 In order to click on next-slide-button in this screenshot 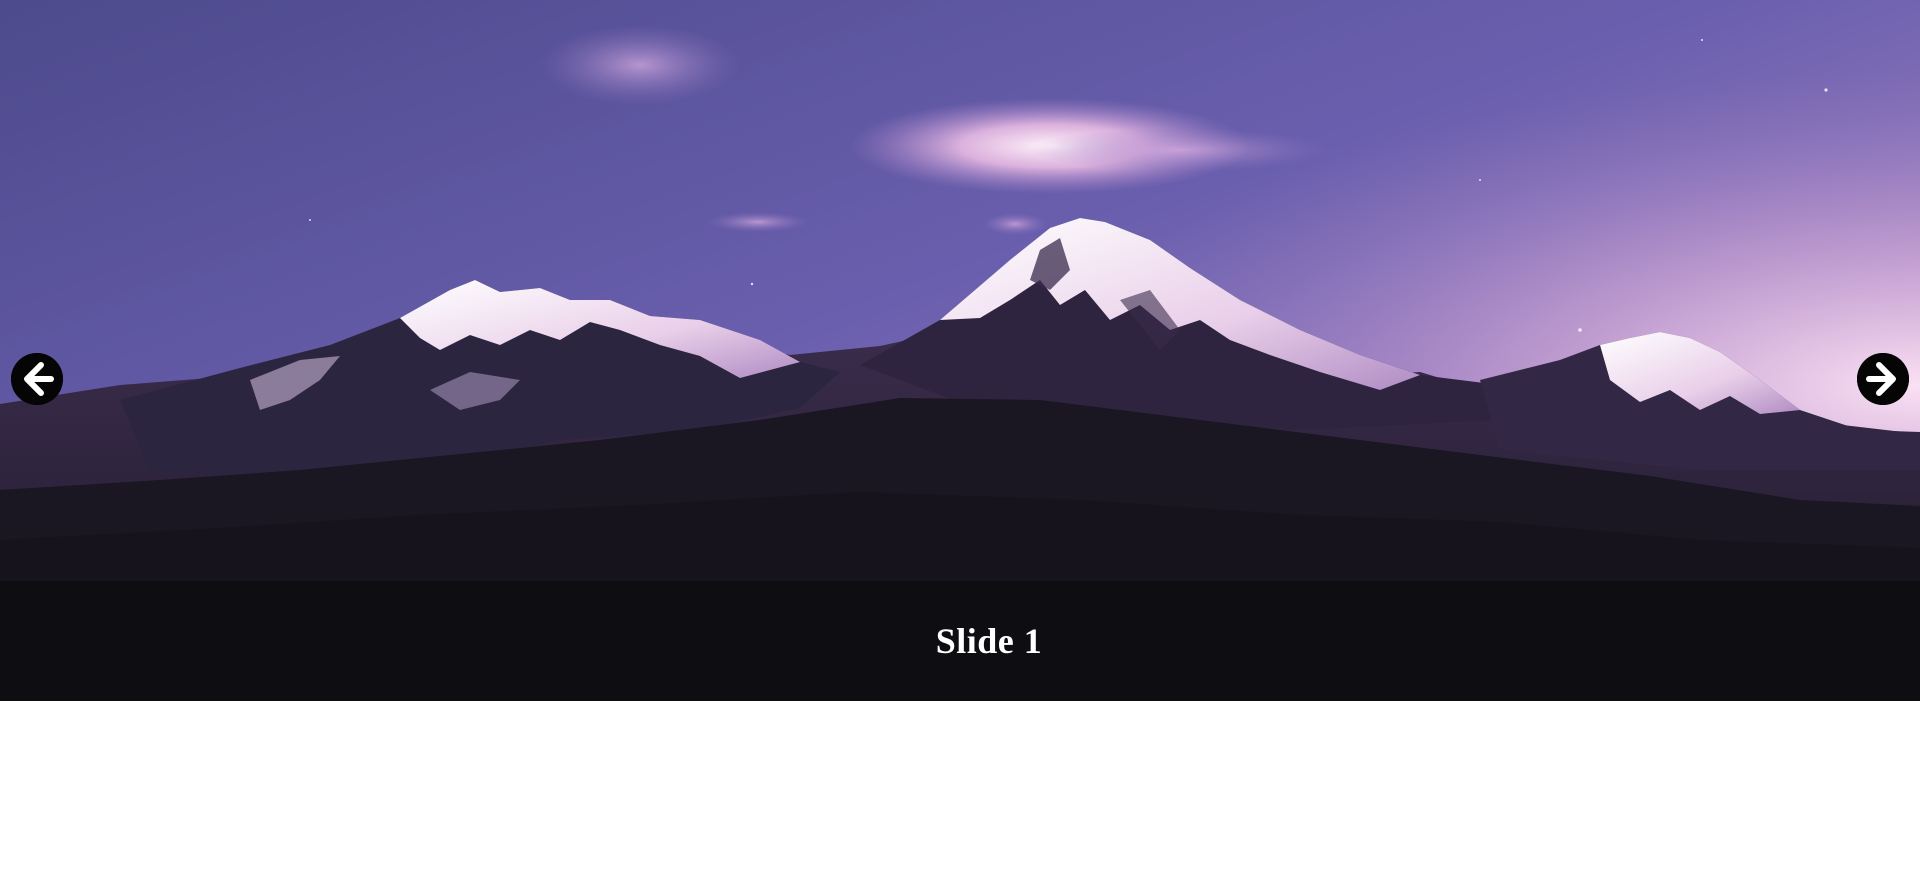, I will do `click(1883, 379)`.